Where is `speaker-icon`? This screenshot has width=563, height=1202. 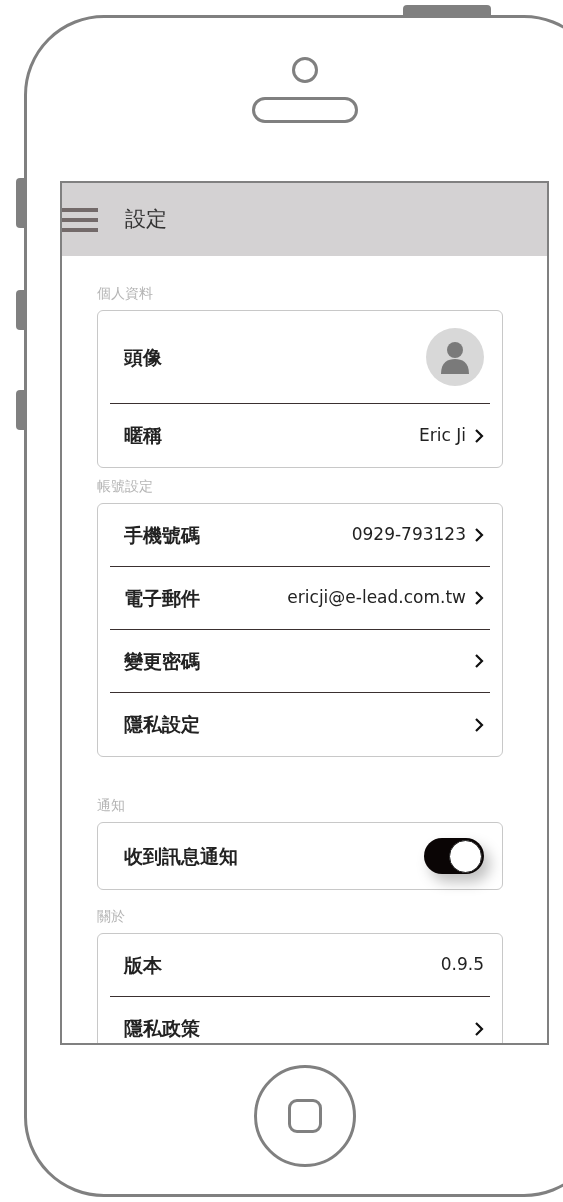
speaker-icon is located at coordinates (304, 110).